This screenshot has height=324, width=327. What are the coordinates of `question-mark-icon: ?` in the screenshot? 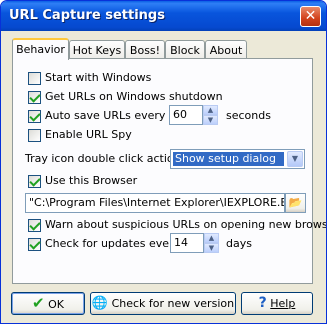 It's located at (262, 303).